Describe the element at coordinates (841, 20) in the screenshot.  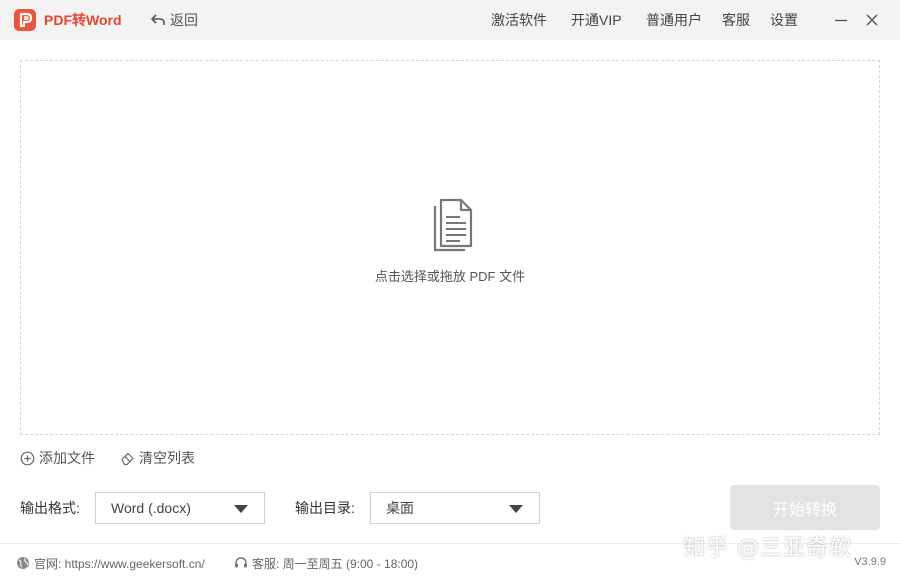
I see `minimize-icon` at that location.